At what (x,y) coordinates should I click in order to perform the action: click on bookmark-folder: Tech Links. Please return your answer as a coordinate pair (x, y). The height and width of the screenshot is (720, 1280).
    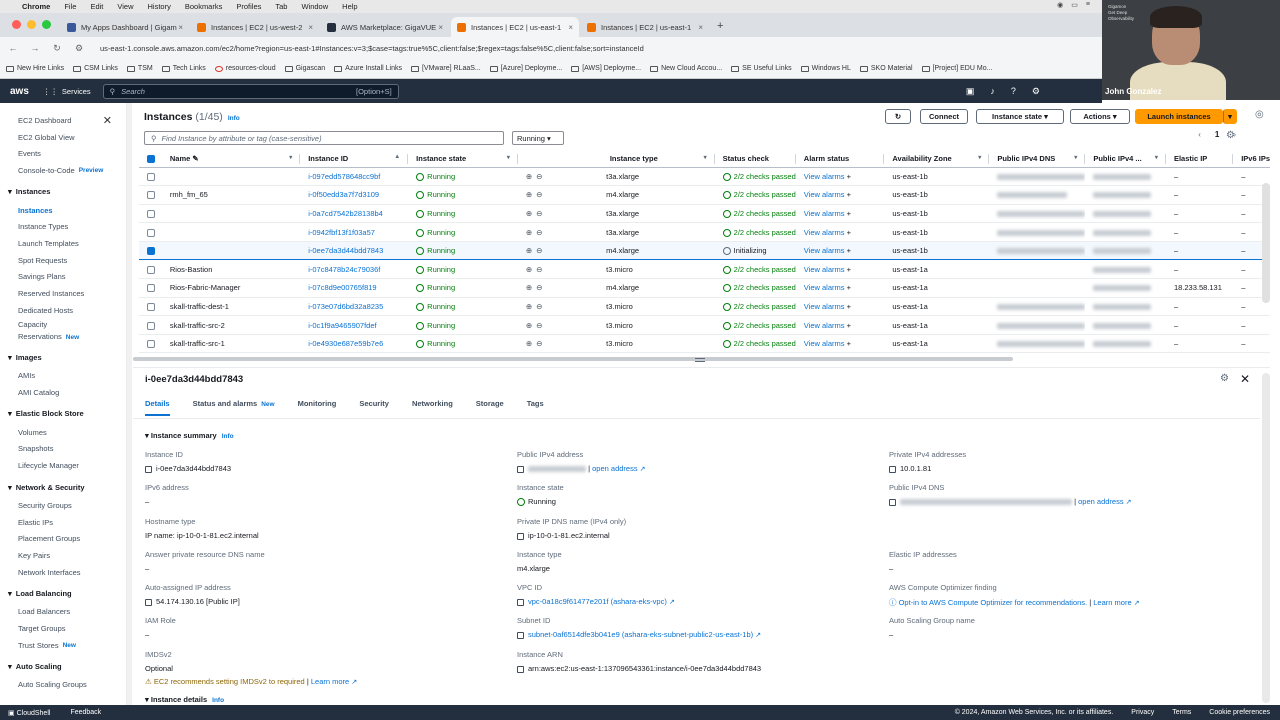
    Looking at the image, I should click on (183, 68).